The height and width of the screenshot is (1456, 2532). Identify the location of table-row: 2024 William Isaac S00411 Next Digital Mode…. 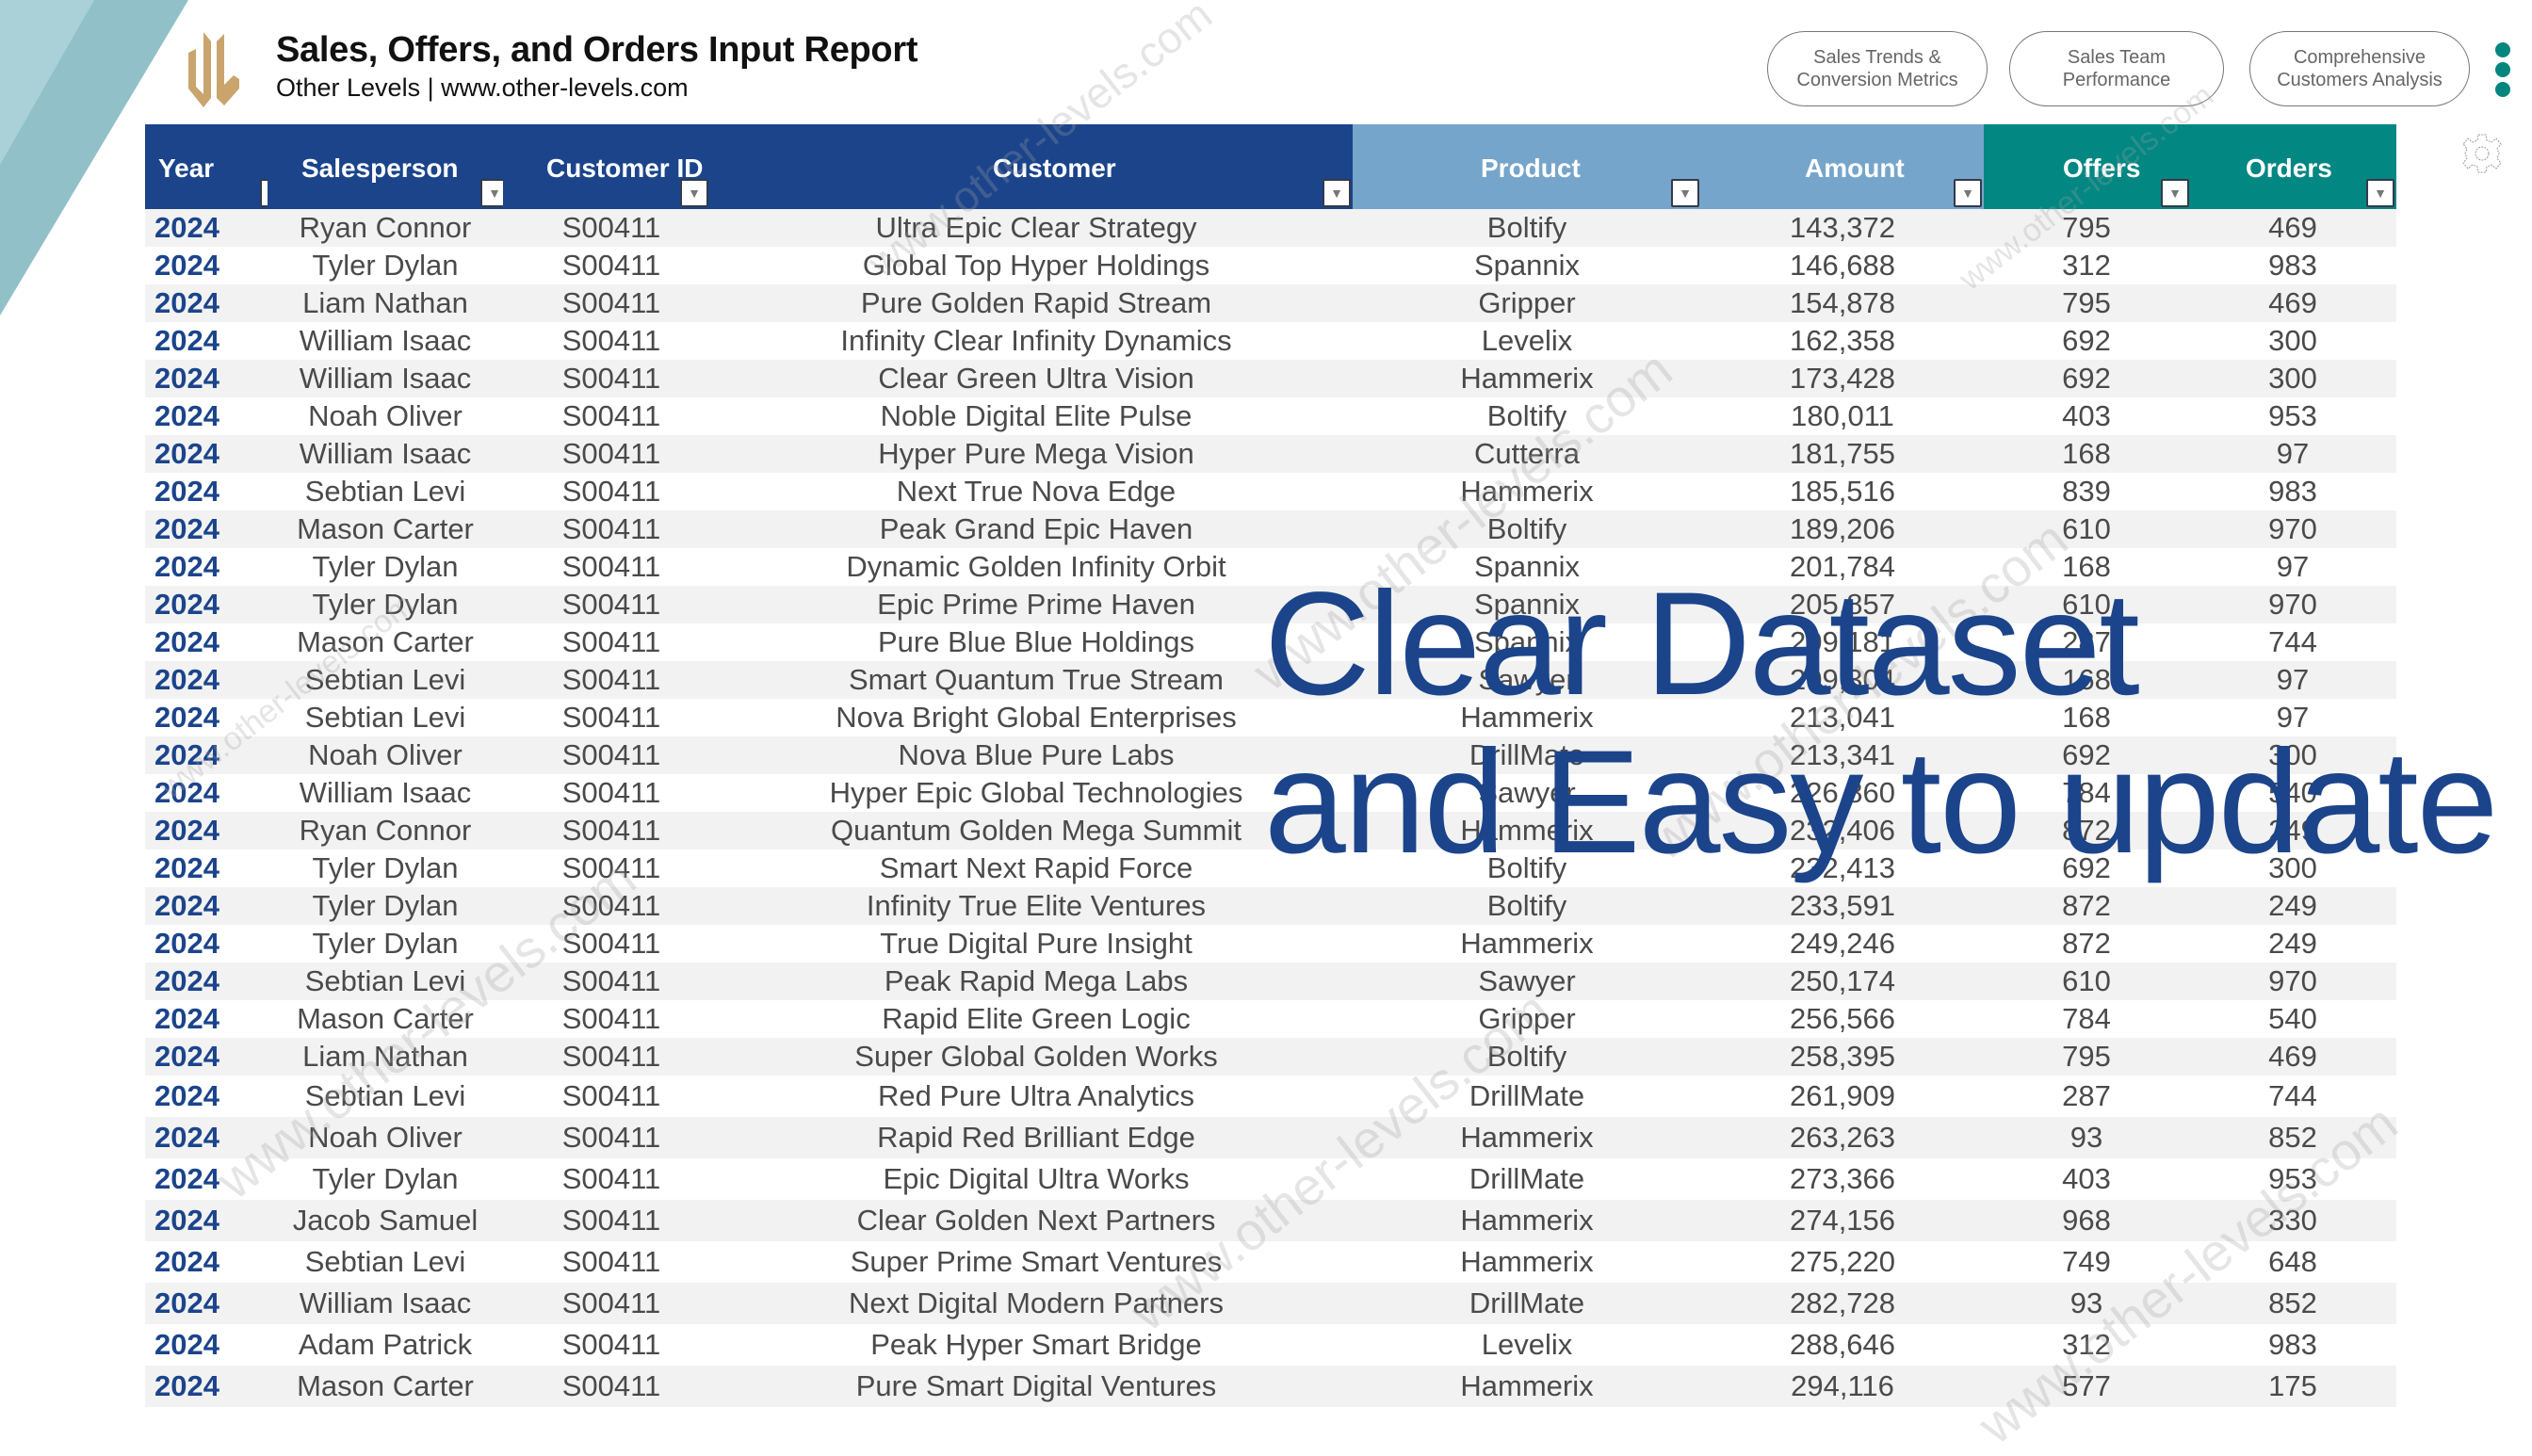
(1271, 1303).